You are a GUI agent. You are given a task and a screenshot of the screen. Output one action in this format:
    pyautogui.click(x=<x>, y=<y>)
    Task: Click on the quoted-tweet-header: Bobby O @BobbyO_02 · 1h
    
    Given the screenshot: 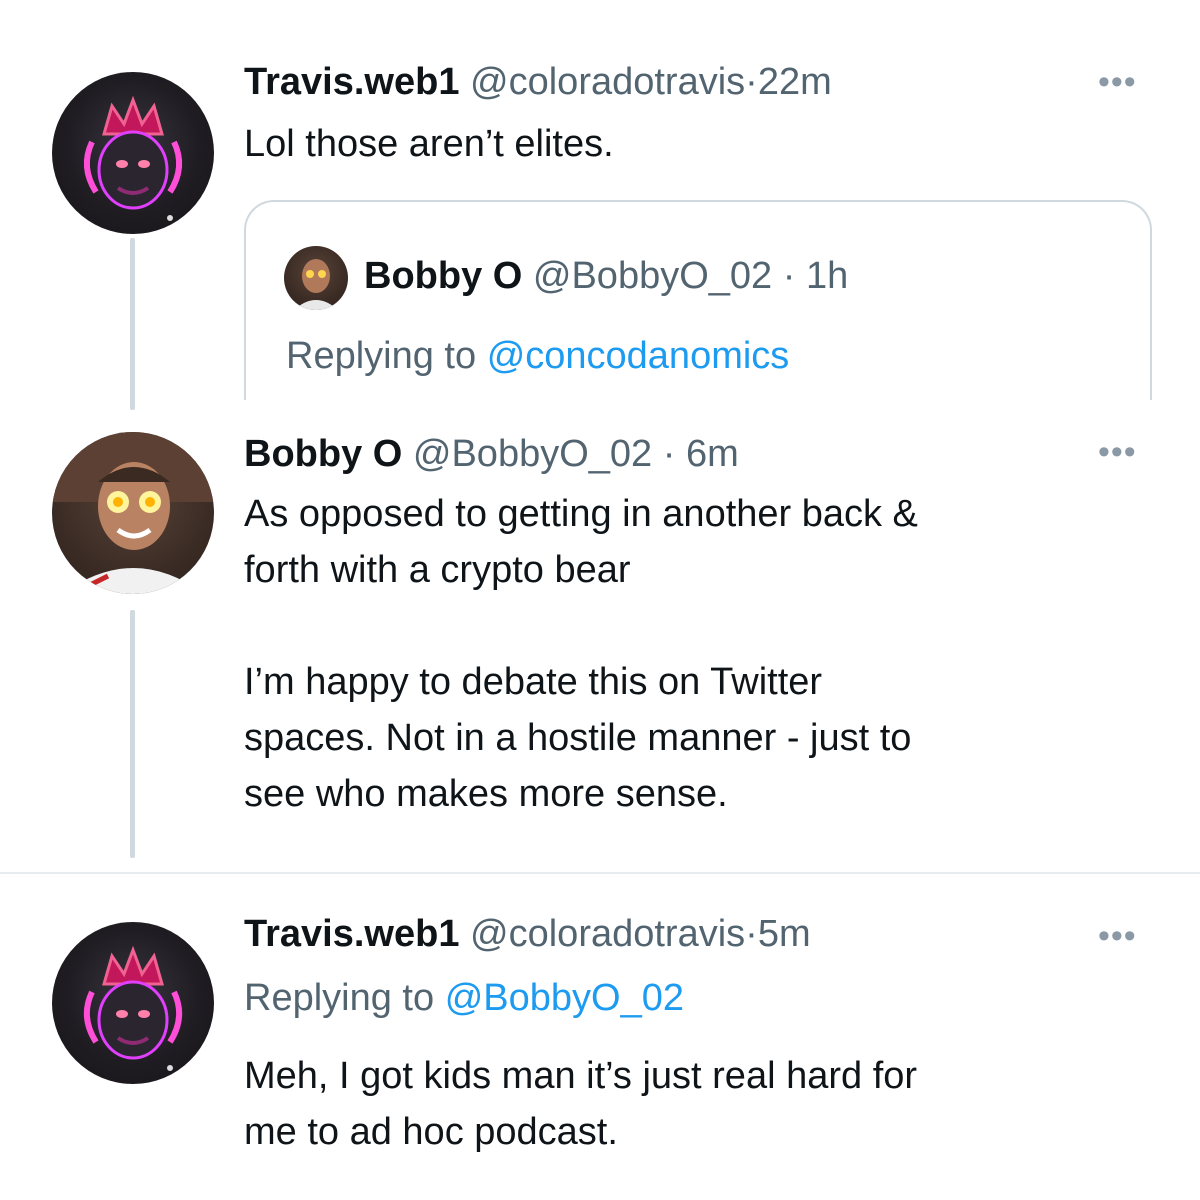 What is the action you would take?
    pyautogui.click(x=606, y=276)
    